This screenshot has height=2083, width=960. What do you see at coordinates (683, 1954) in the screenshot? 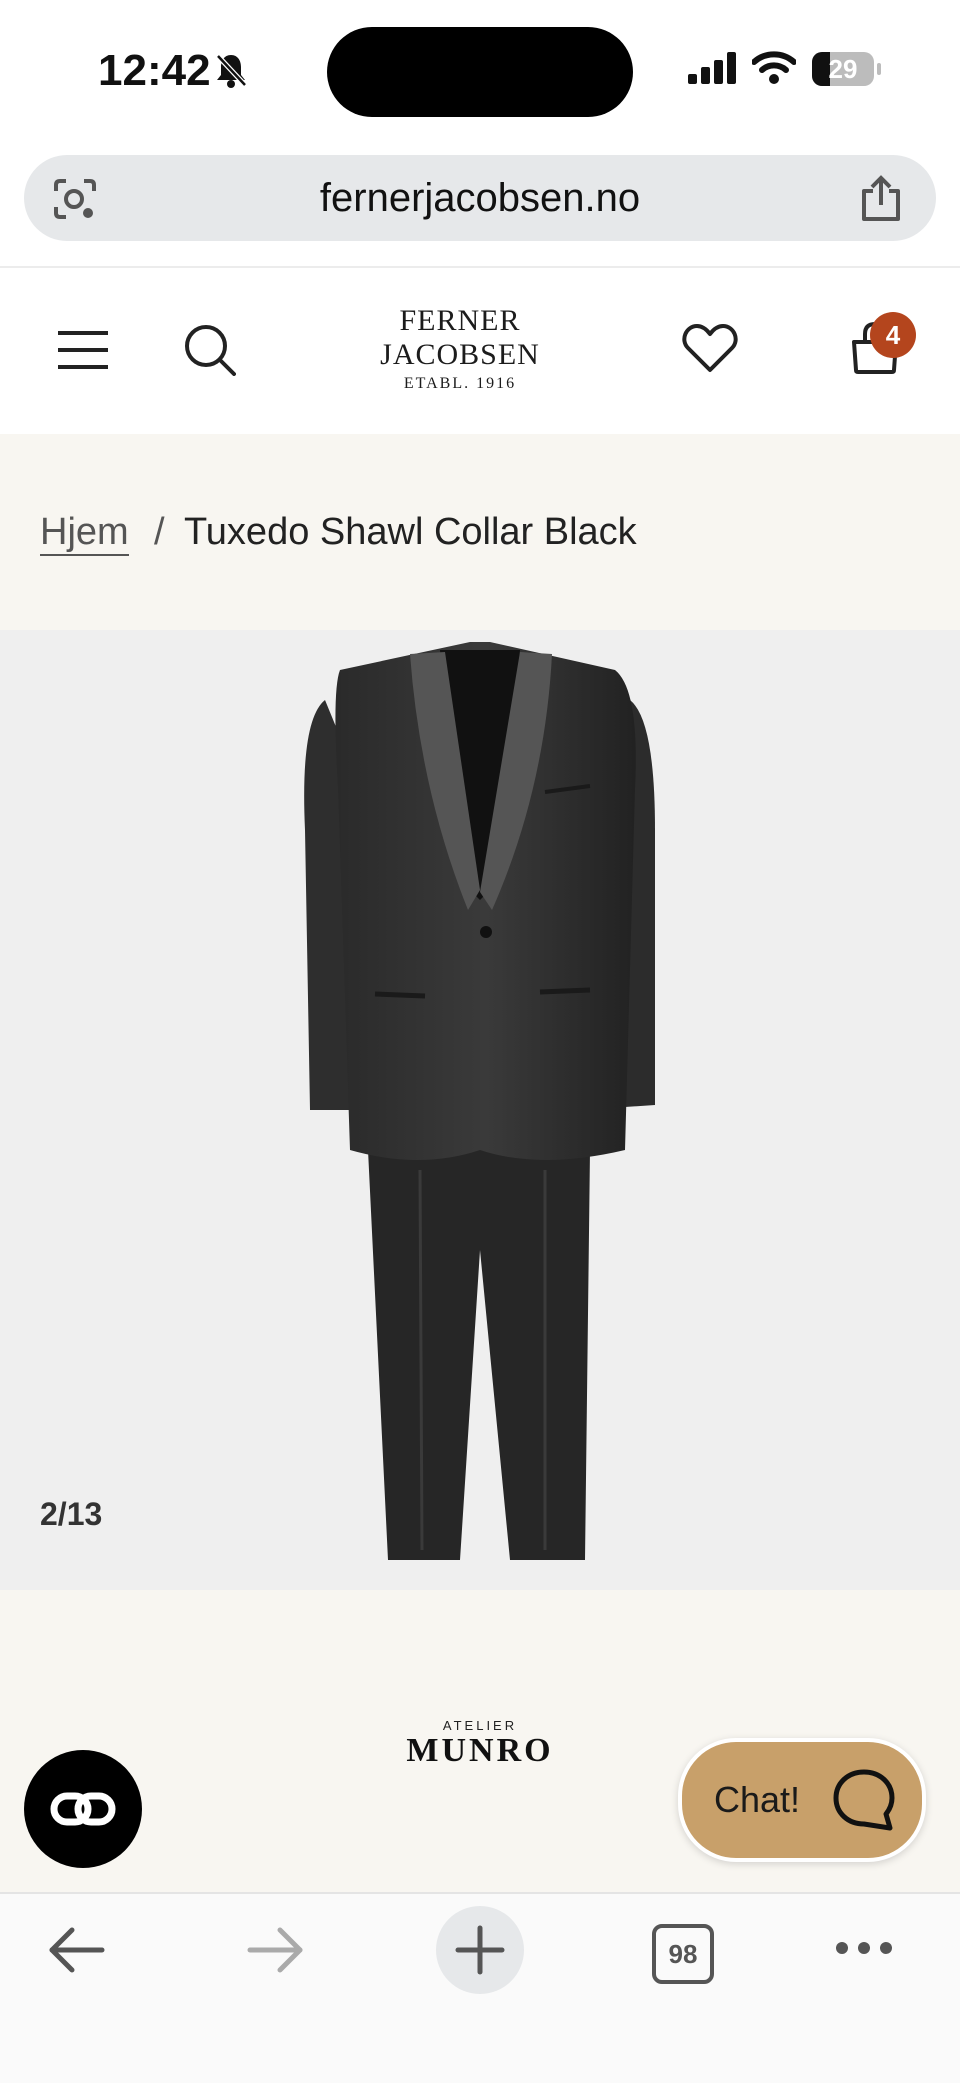
I see `tabs-button: 98` at bounding box center [683, 1954].